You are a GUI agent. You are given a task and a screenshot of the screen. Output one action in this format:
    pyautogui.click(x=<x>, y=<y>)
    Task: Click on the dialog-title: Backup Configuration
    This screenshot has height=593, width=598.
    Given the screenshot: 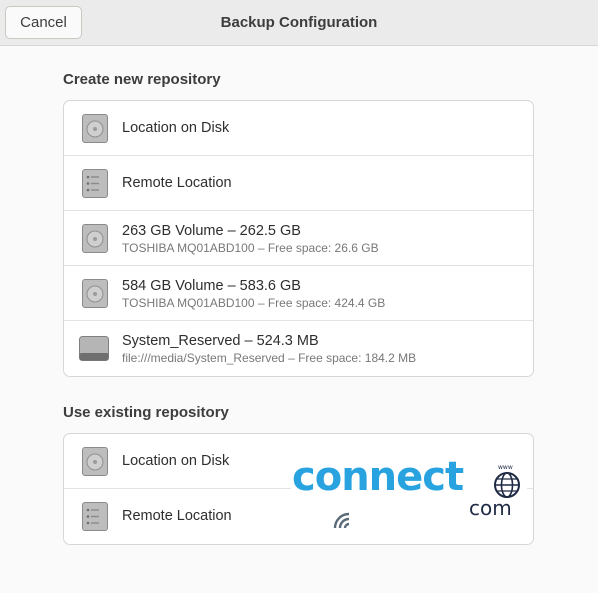 What is the action you would take?
    pyautogui.click(x=299, y=22)
    